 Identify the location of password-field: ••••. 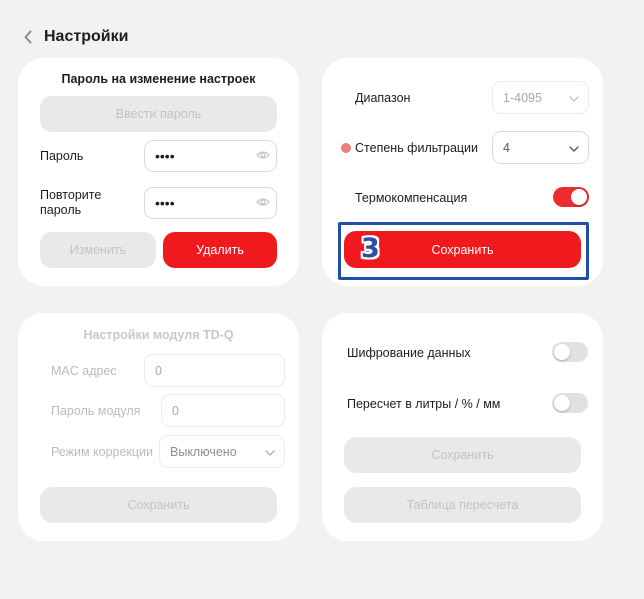
(210, 156).